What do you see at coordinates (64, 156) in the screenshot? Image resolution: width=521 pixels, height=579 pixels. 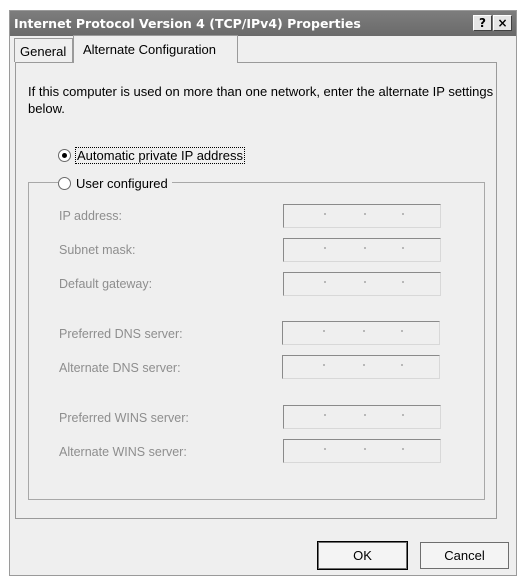 I see `automatic-ip-radio` at bounding box center [64, 156].